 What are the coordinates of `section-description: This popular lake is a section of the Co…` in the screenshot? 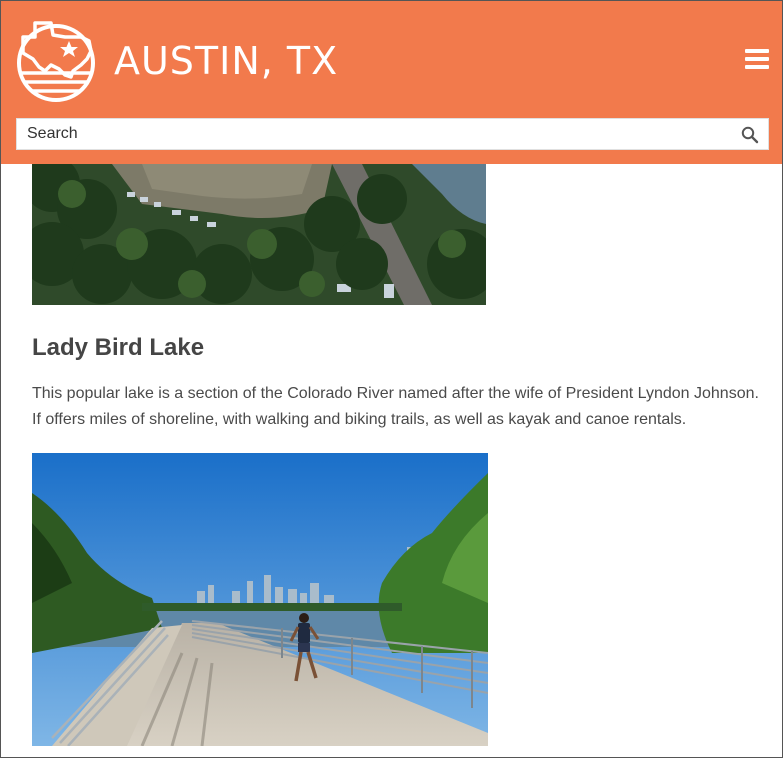 It's located at (395, 406).